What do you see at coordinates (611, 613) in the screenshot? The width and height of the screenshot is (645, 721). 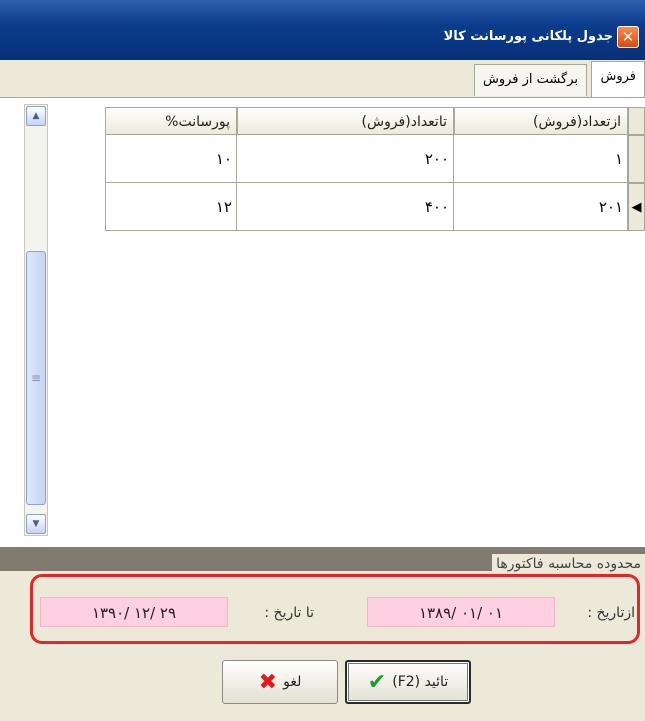 I see `from-date-label: ازتاریخ :` at bounding box center [611, 613].